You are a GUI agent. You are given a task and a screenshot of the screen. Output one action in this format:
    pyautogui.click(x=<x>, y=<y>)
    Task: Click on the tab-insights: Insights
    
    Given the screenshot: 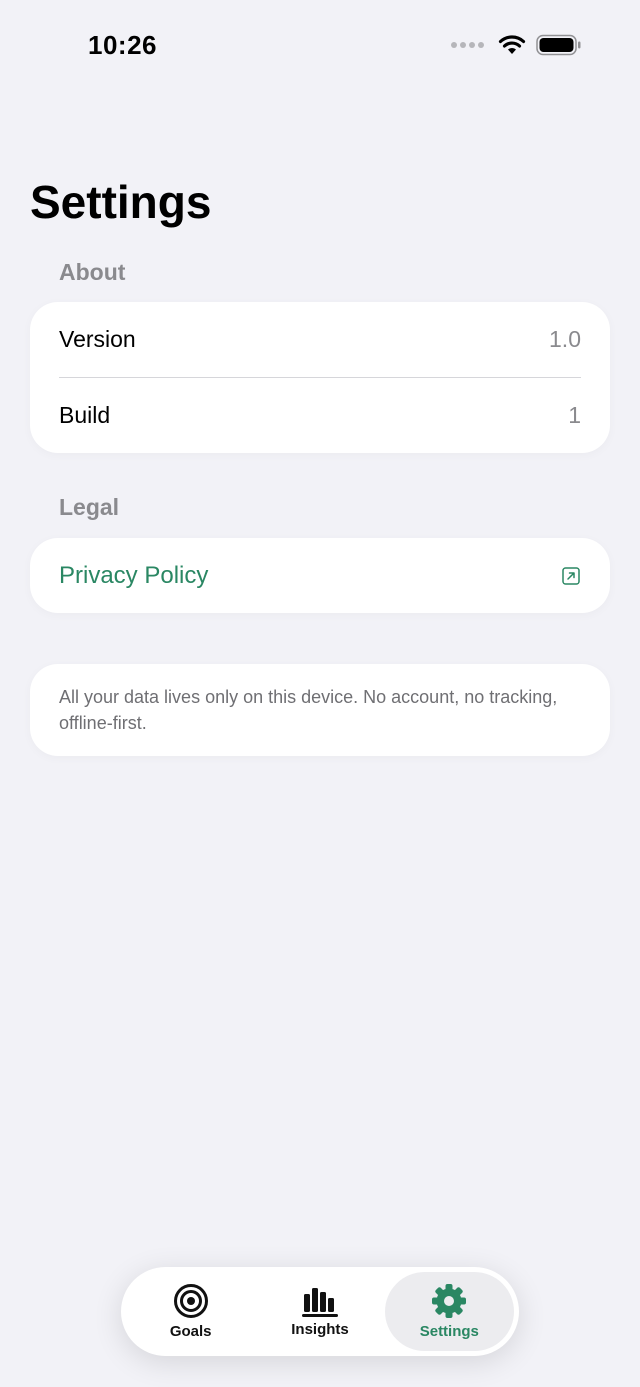 What is the action you would take?
    pyautogui.click(x=319, y=1311)
    